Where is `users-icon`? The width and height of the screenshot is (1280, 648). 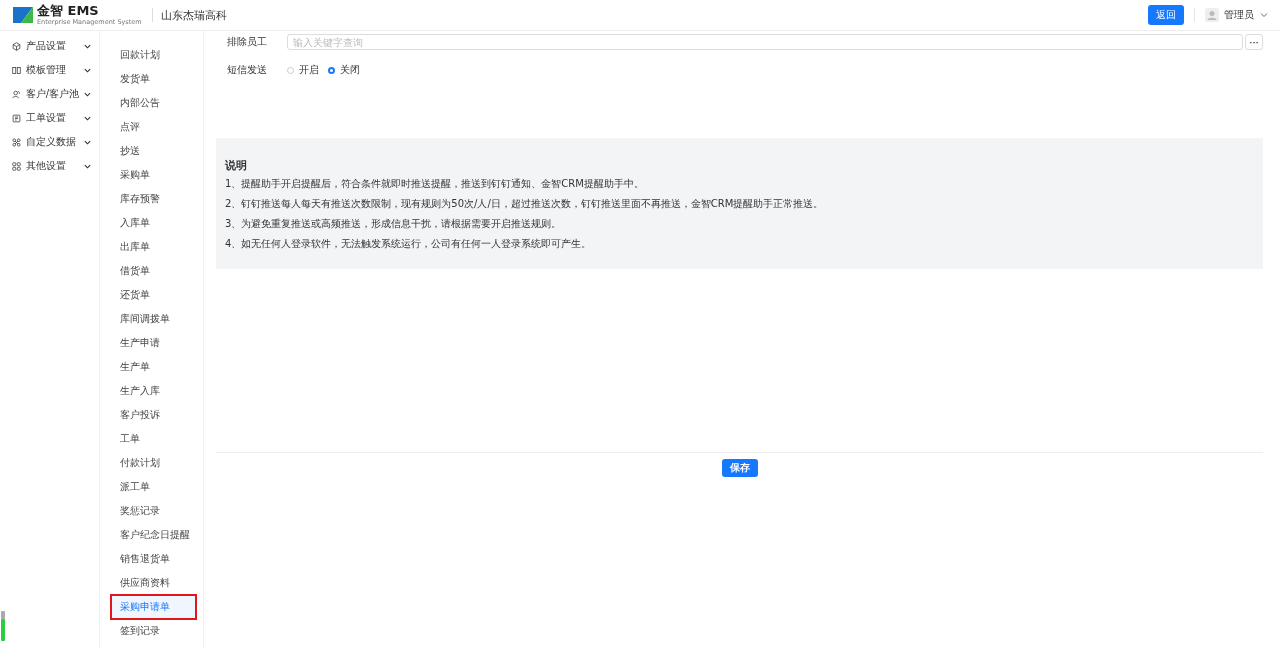
users-icon is located at coordinates (16, 94).